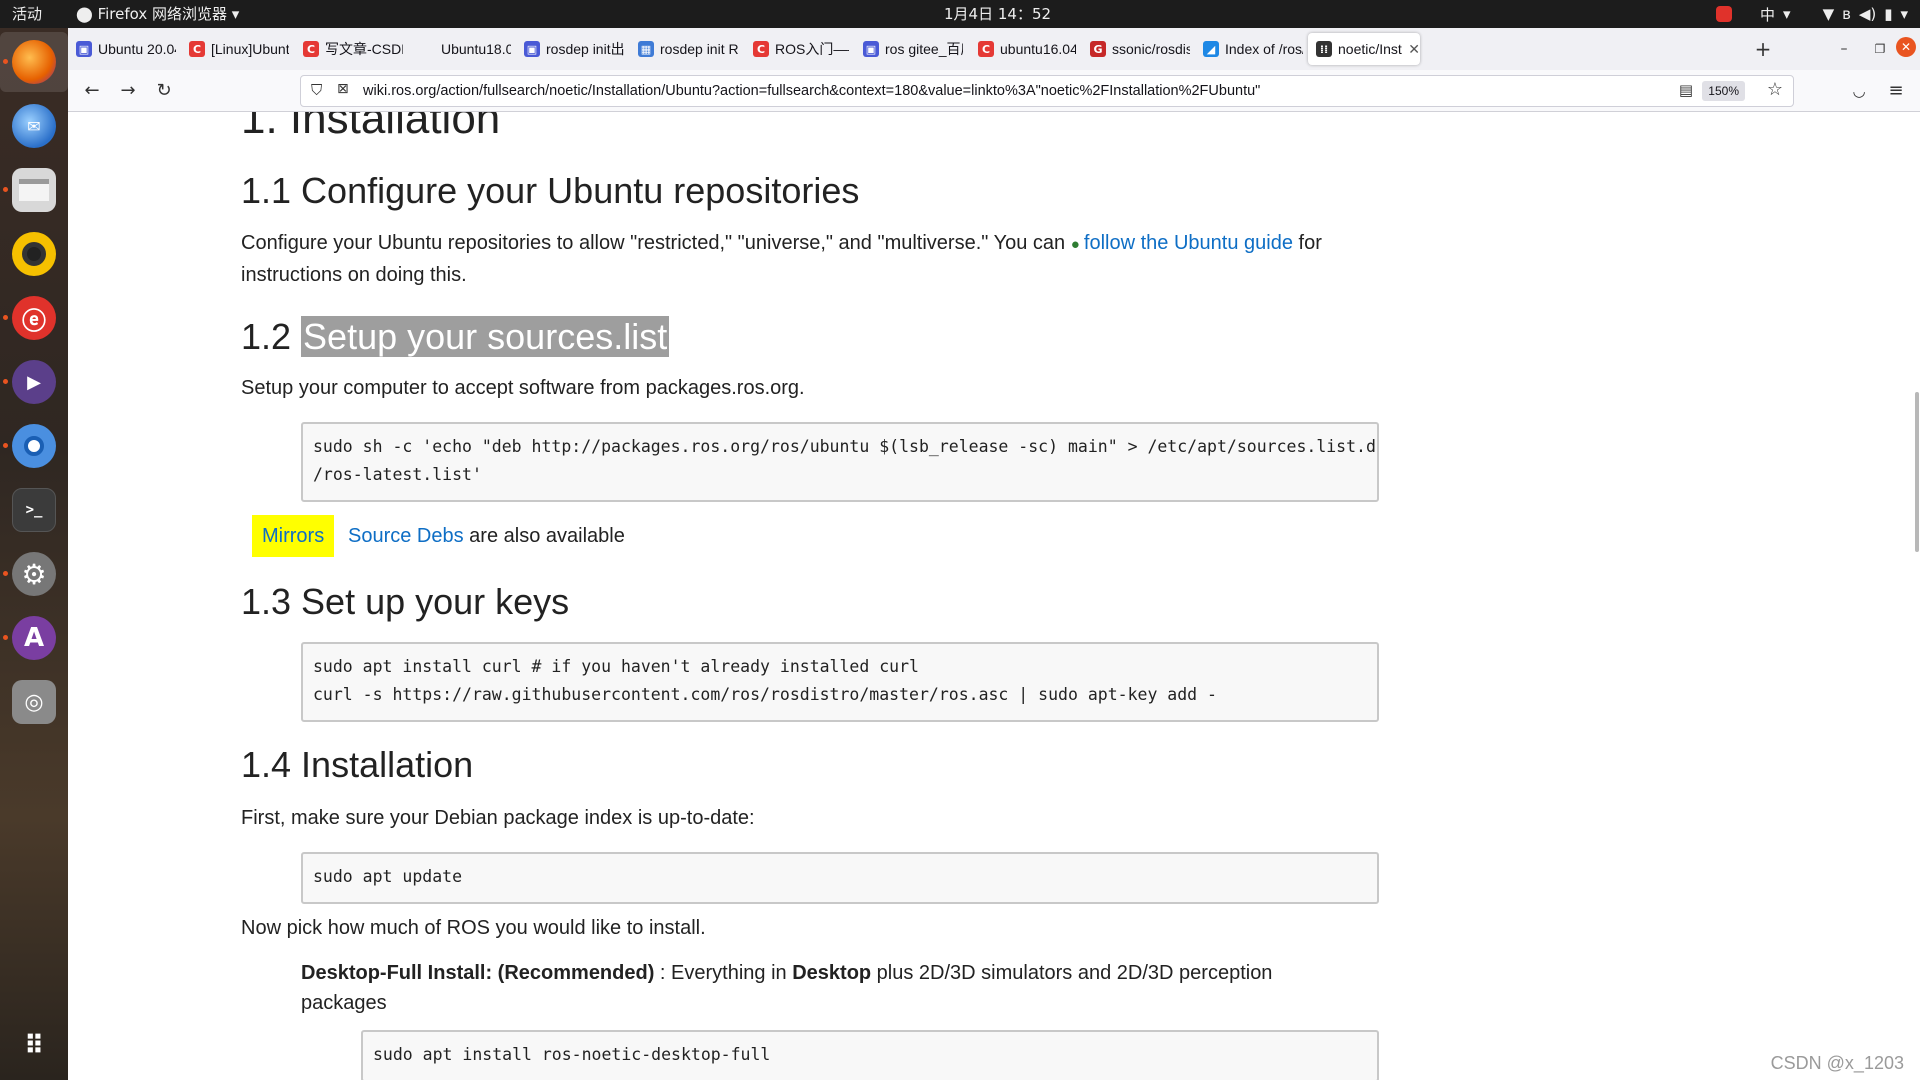 The image size is (1920, 1080). I want to click on app-menu: ⬤ Firefox 网络浏览器 ▾, so click(157, 14).